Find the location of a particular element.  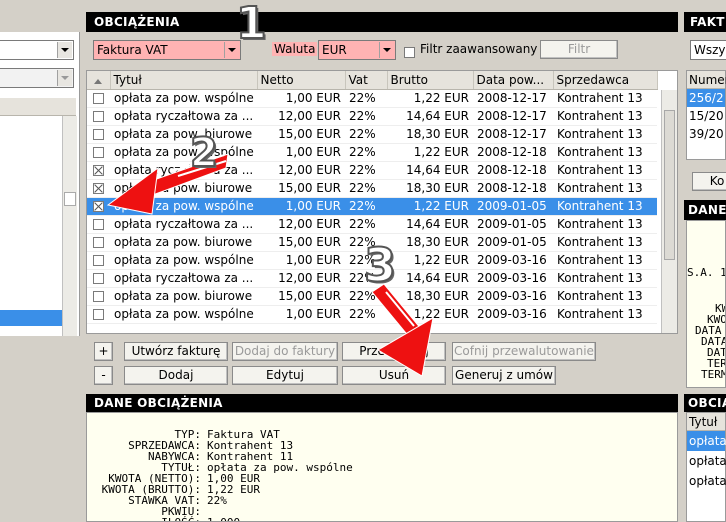

step-1-label: 1 is located at coordinates (251, 25).